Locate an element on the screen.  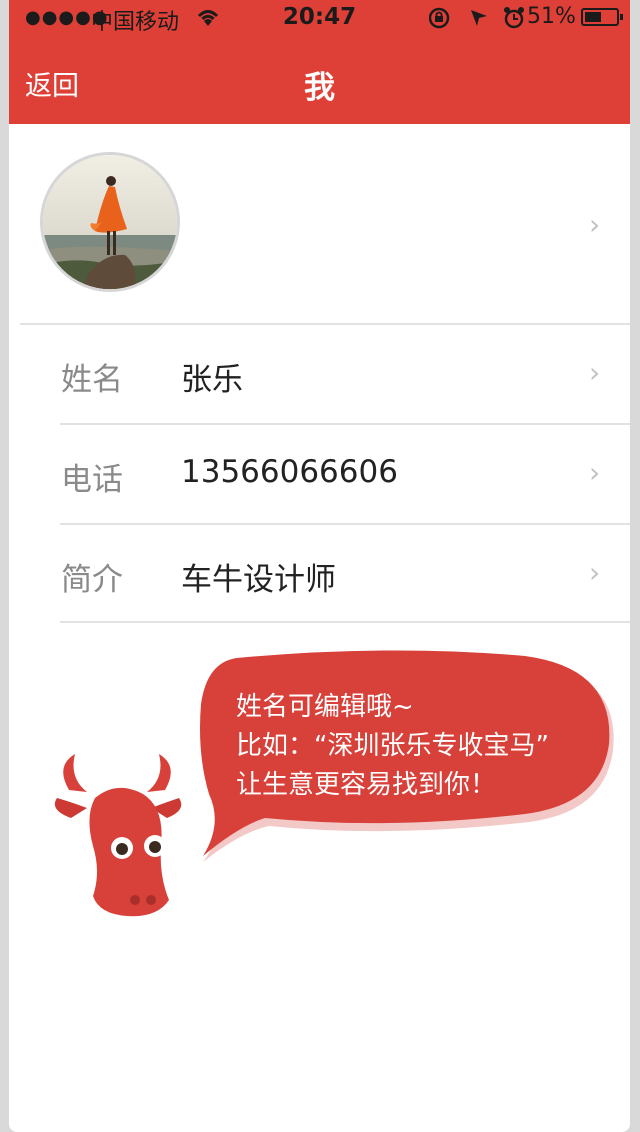
name-value: 张乐 is located at coordinates (212, 380).